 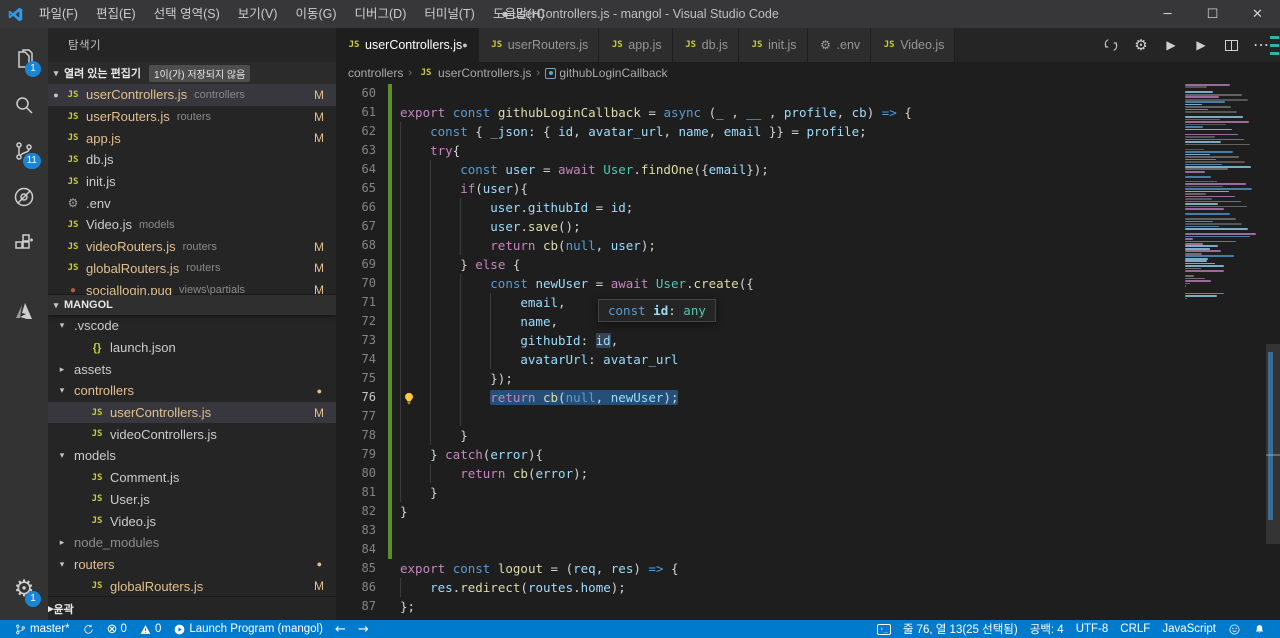 I want to click on line-number: 86, so click(x=356, y=587).